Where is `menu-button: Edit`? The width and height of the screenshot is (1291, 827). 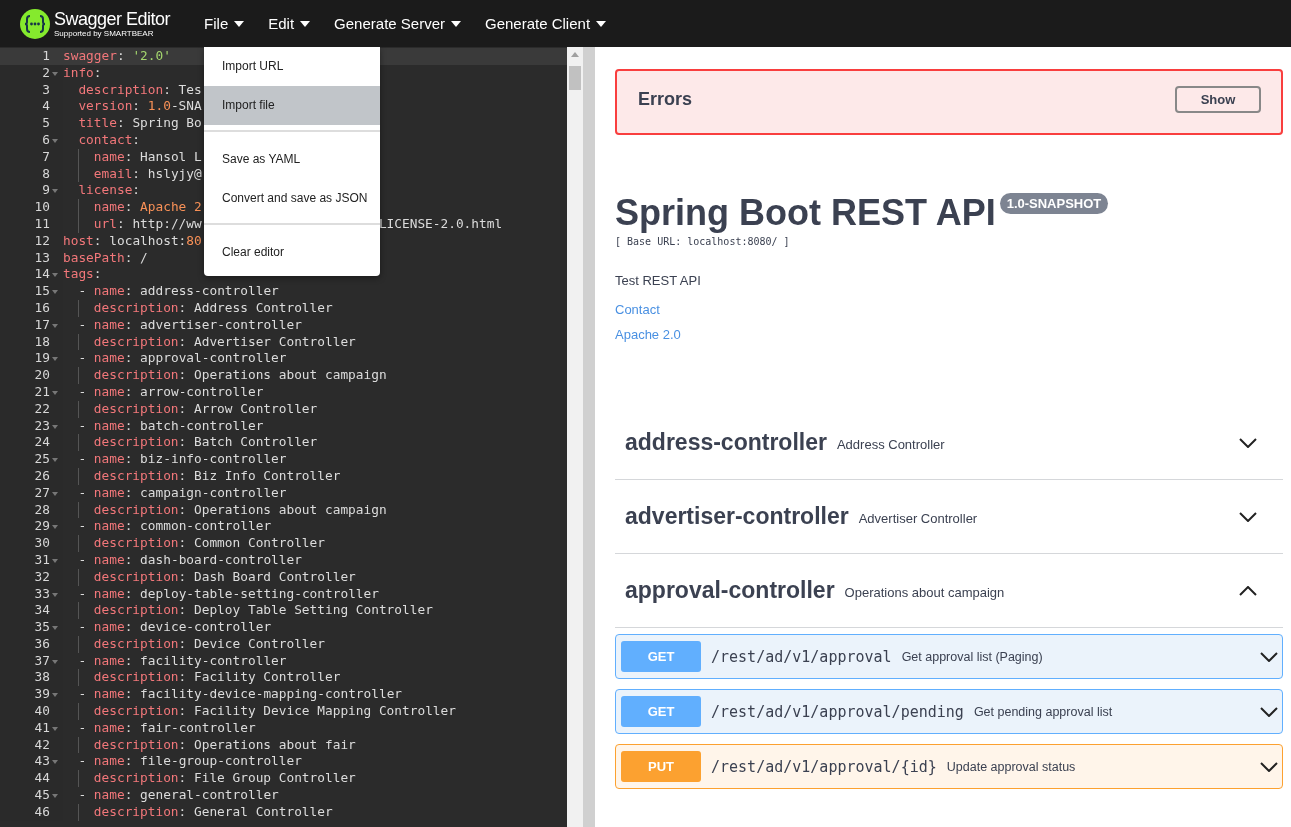
menu-button: Edit is located at coordinates (289, 23).